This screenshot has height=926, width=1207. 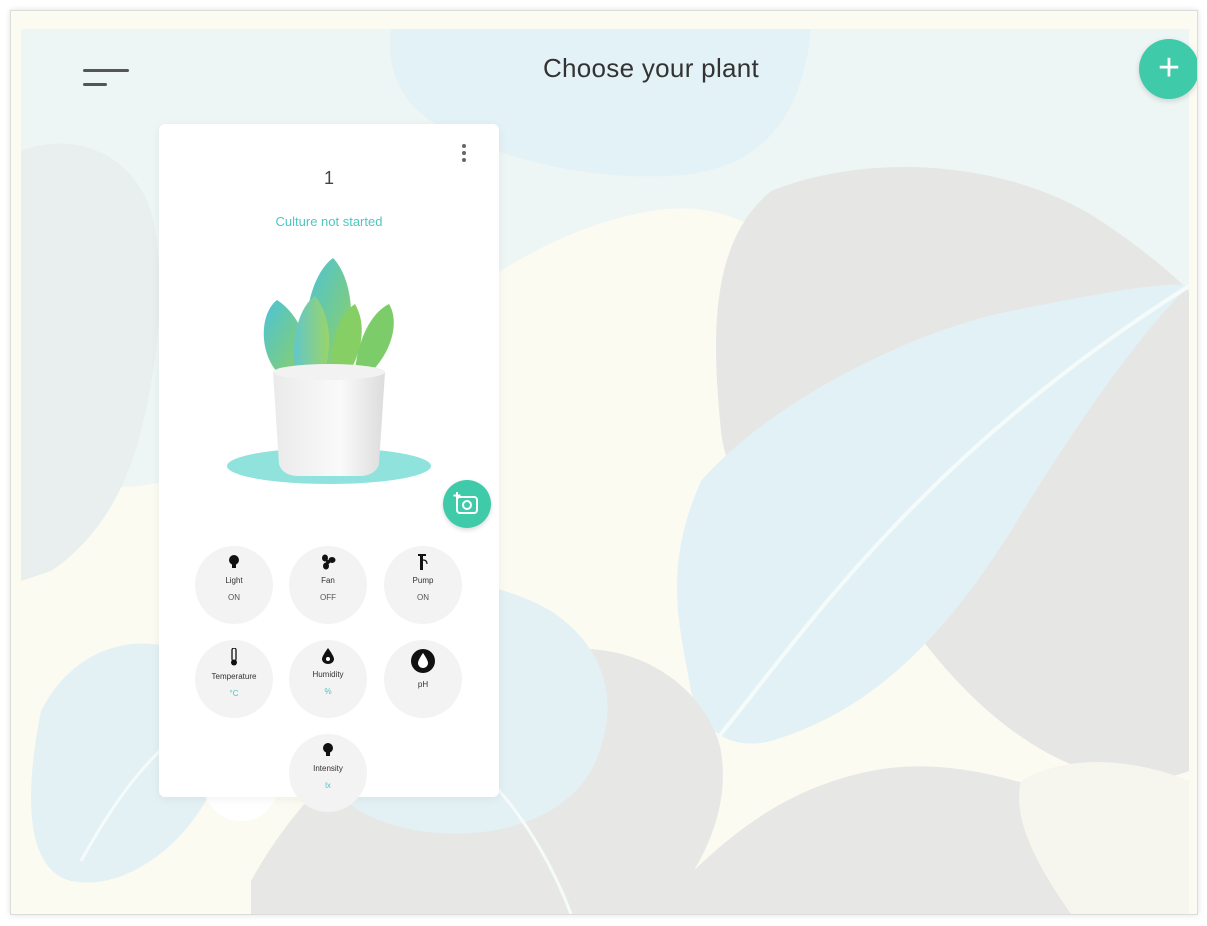 What do you see at coordinates (107, 81) in the screenshot?
I see `hamburger-menu-icon` at bounding box center [107, 81].